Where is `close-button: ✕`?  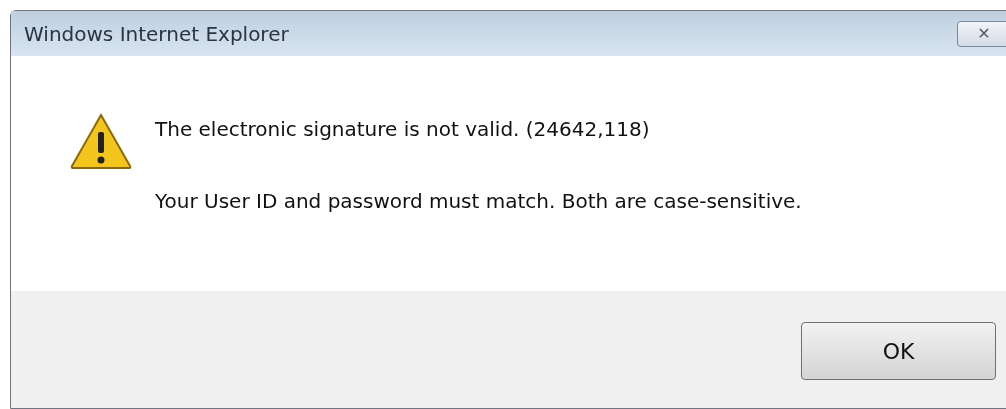 close-button: ✕ is located at coordinates (981, 34).